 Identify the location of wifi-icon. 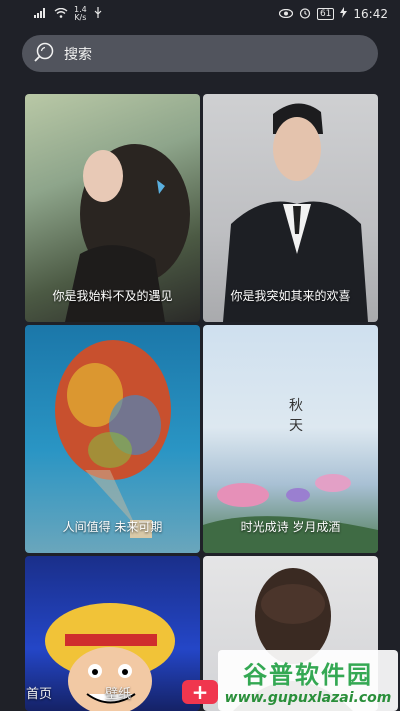
(61, 14).